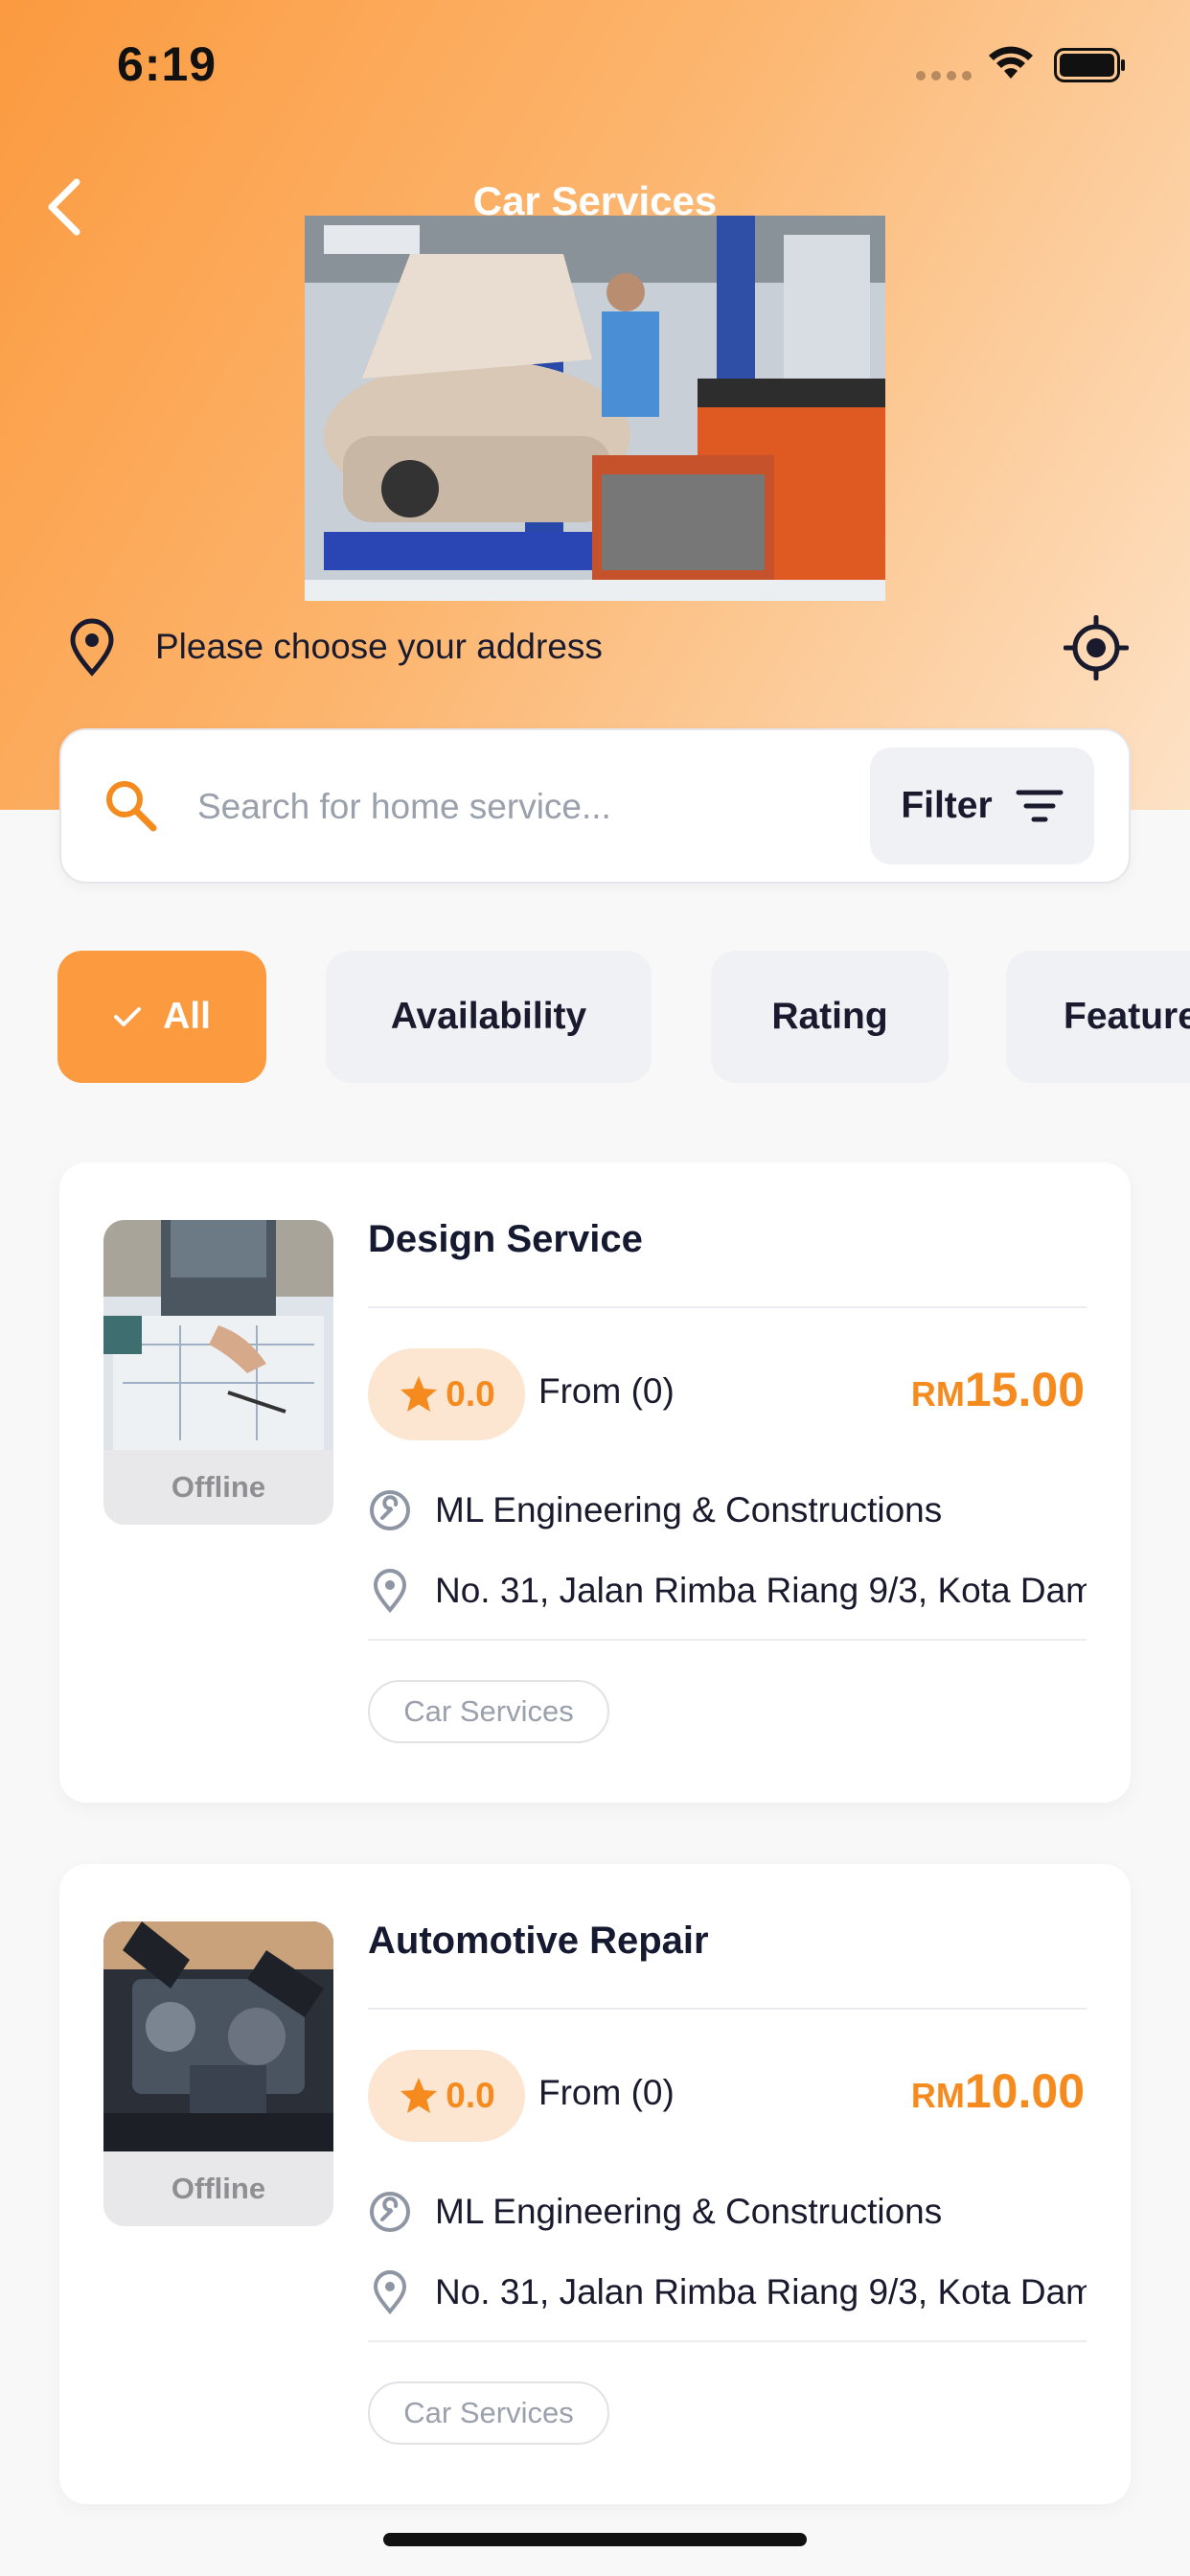  Describe the element at coordinates (506, 1239) in the screenshot. I see `service-title: Design Service` at that location.